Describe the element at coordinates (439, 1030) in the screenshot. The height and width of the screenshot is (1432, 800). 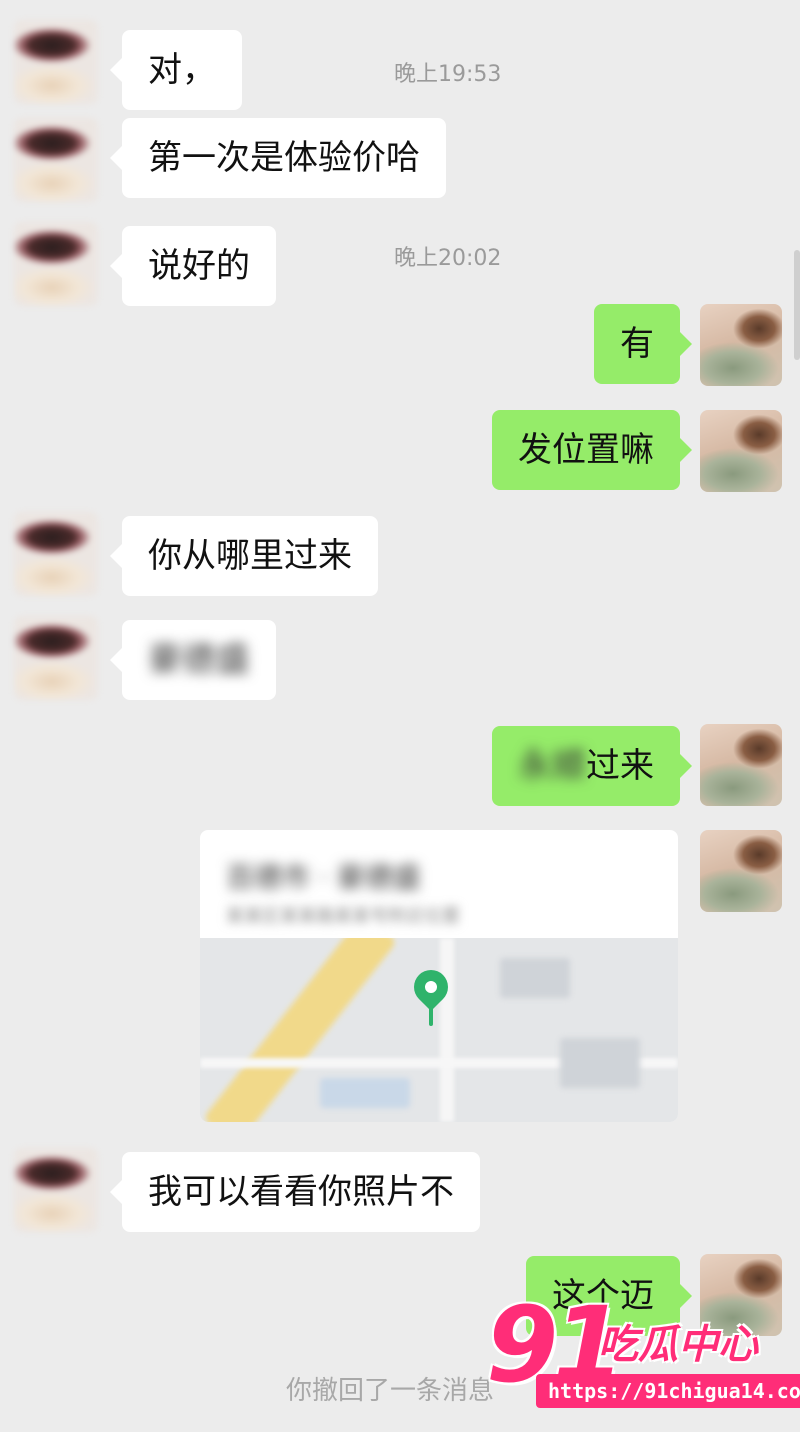
I see `map-preview` at that location.